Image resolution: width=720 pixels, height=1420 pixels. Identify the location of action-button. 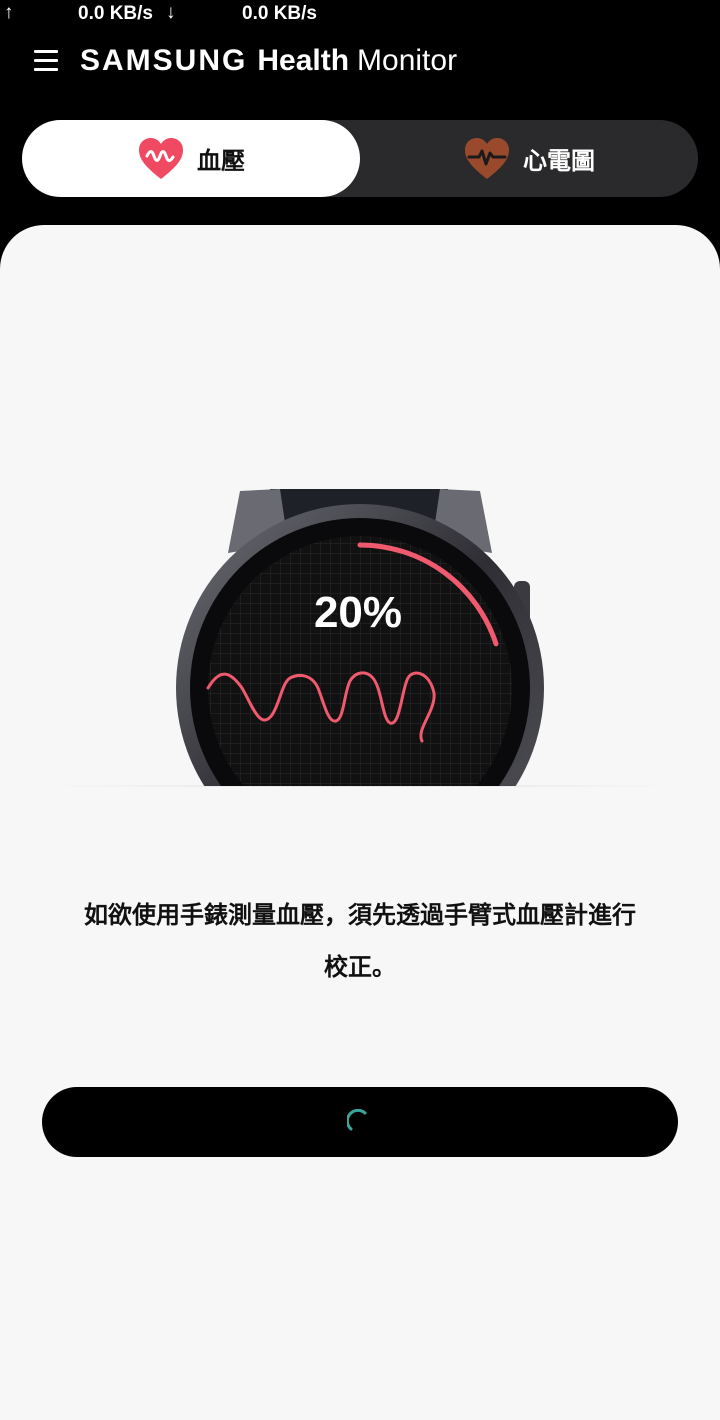
(360, 1122).